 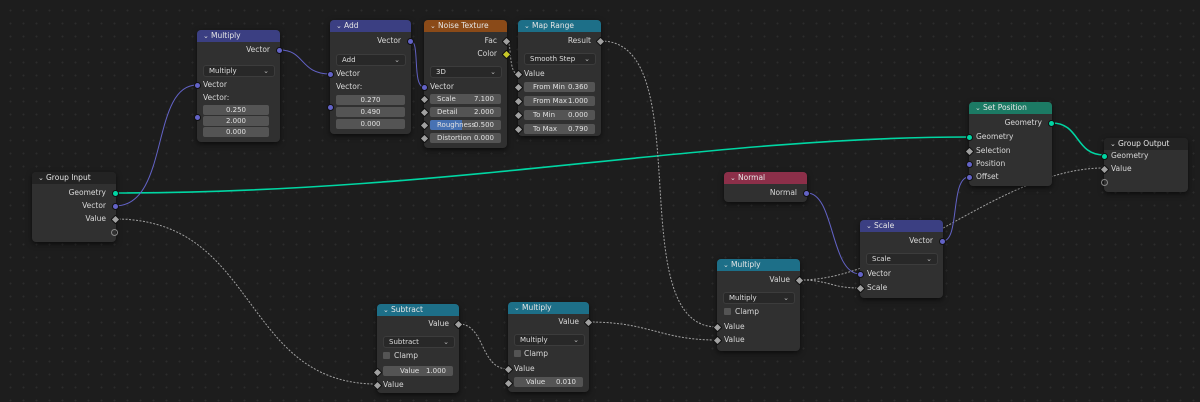 I want to click on node-group-input: ⌄ Group Input Geometry Vector Value, so click(x=76, y=207).